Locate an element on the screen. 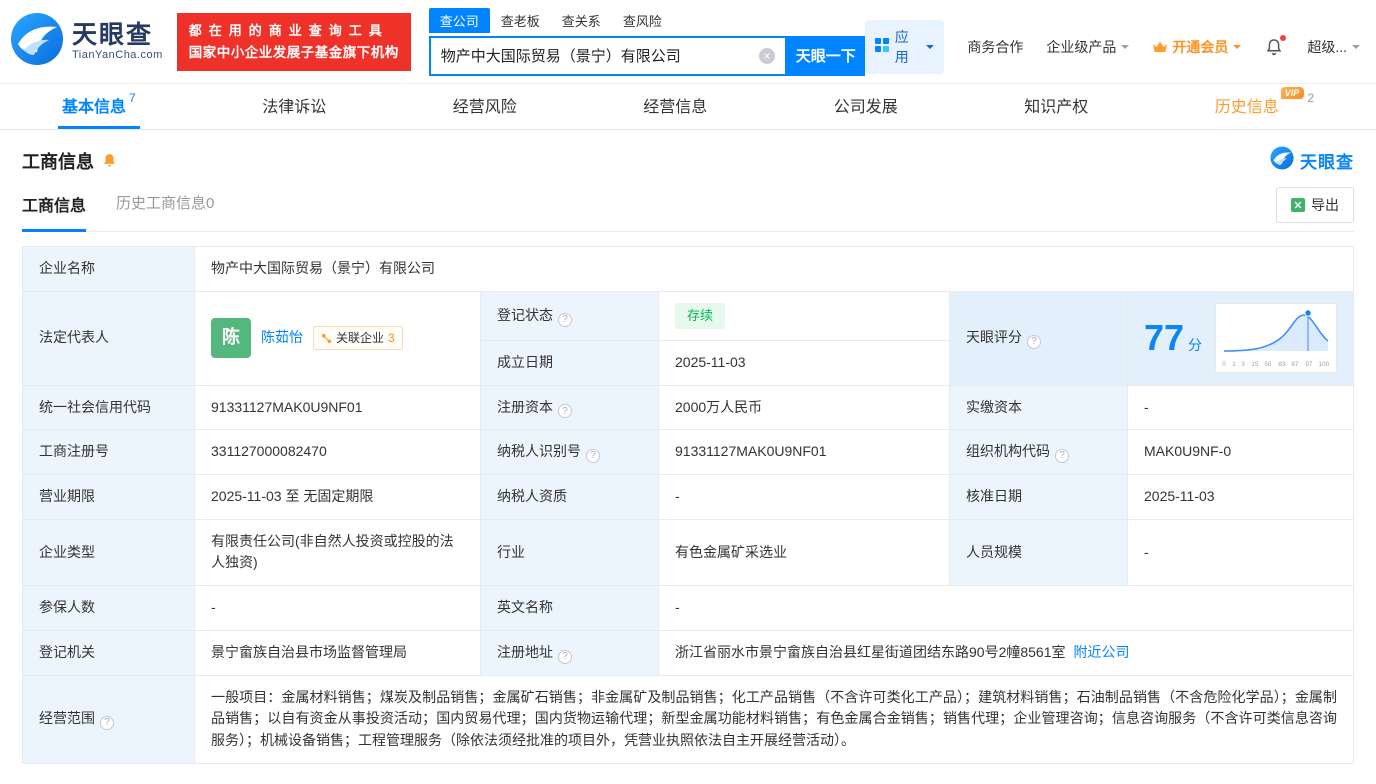  search-box: × 天眼一下 is located at coordinates (646, 55).